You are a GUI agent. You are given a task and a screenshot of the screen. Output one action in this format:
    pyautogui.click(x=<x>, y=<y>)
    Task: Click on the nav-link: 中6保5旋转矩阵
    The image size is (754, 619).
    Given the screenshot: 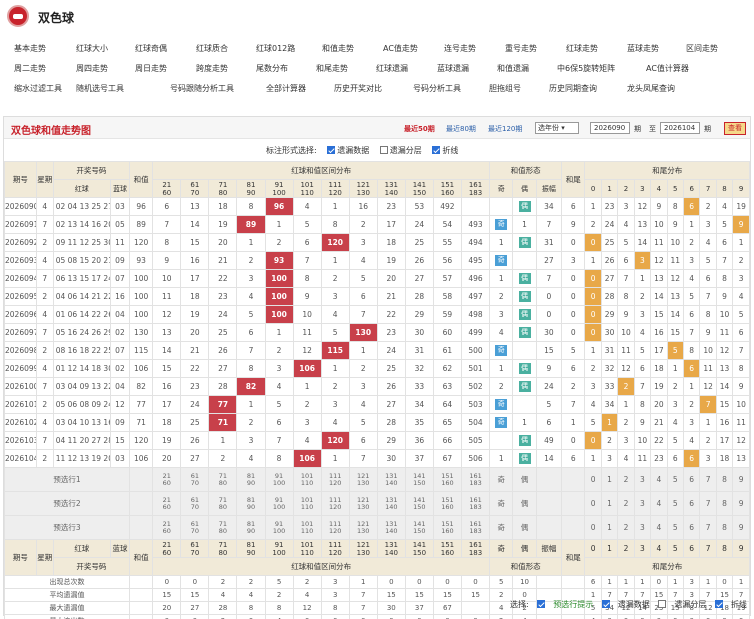 What is the action you would take?
    pyautogui.click(x=586, y=68)
    